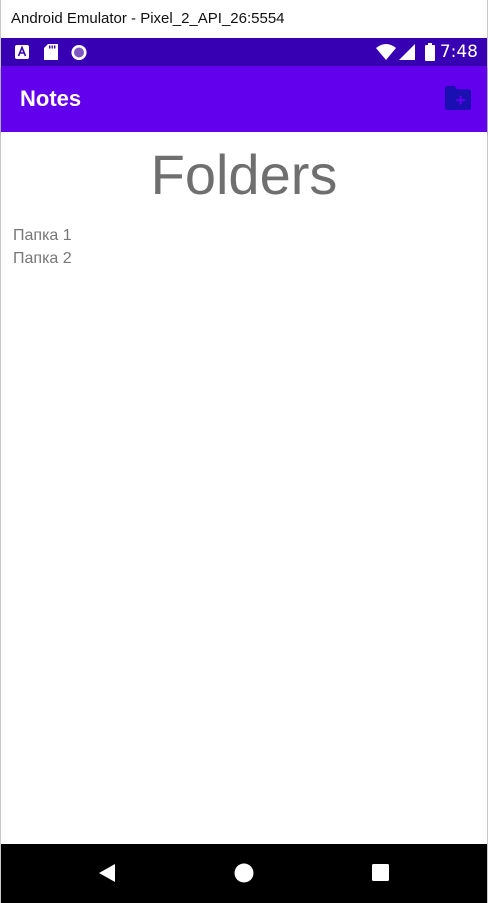 Image resolution: width=488 pixels, height=903 pixels. I want to click on font-icon, so click(22, 52).